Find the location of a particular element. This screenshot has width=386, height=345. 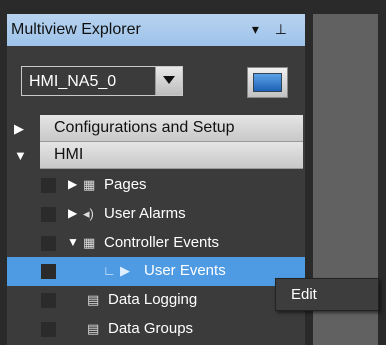

window-left-border is located at coordinates (3, 172).